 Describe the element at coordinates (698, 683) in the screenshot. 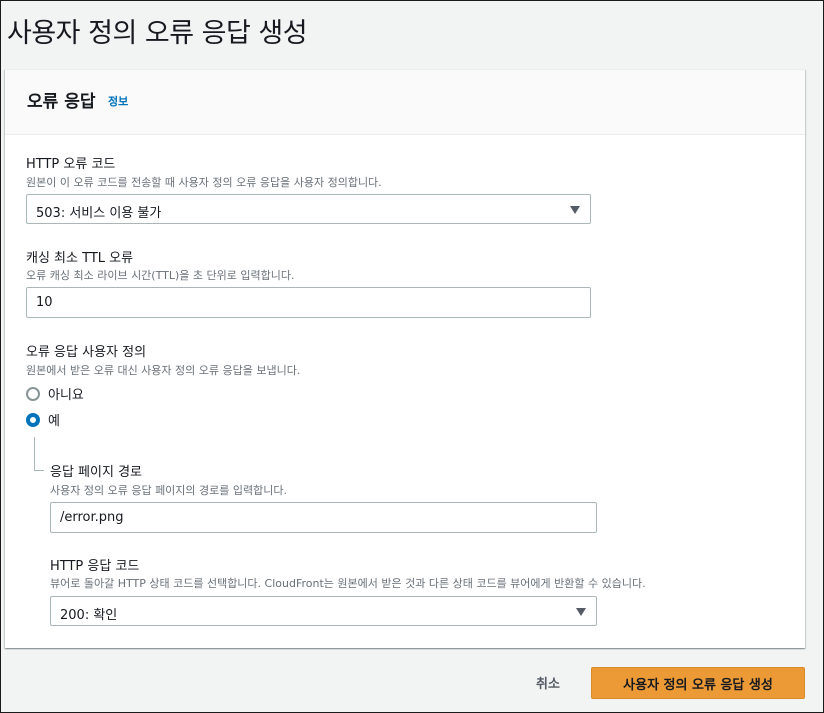

I see `create-custom-error-response-button: 사용자 정의 오류 응답 생성` at that location.